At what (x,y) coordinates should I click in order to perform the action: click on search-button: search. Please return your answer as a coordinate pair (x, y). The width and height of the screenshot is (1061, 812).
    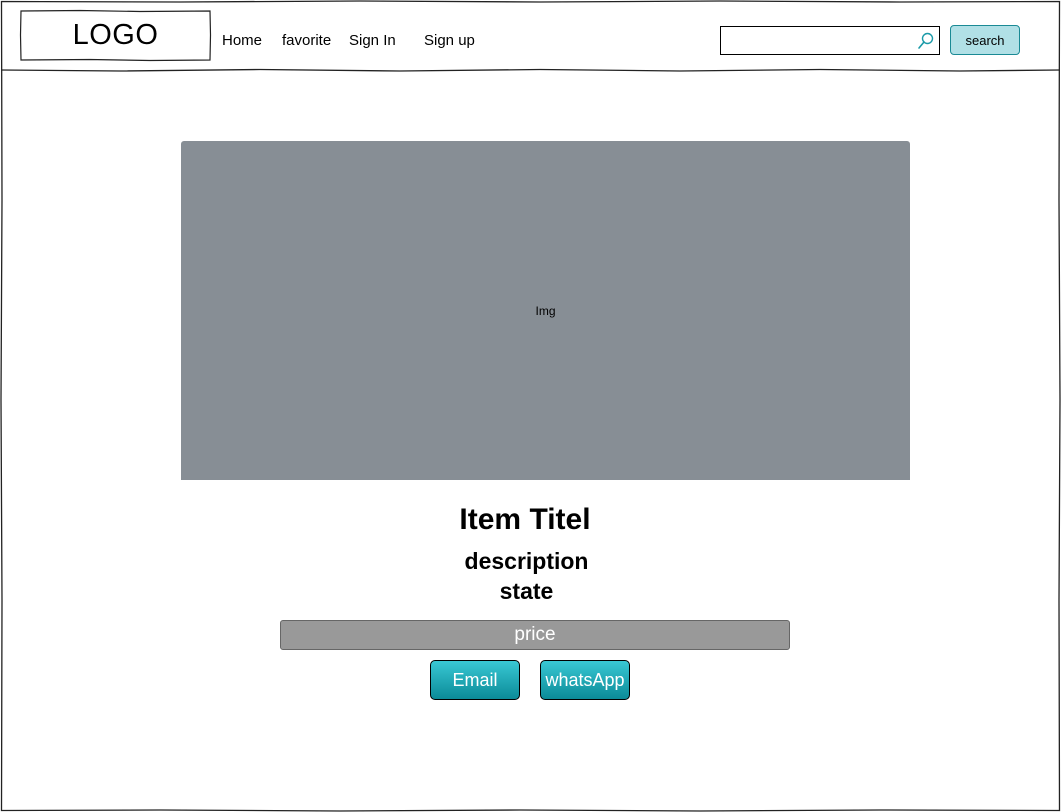
    Looking at the image, I should click on (985, 40).